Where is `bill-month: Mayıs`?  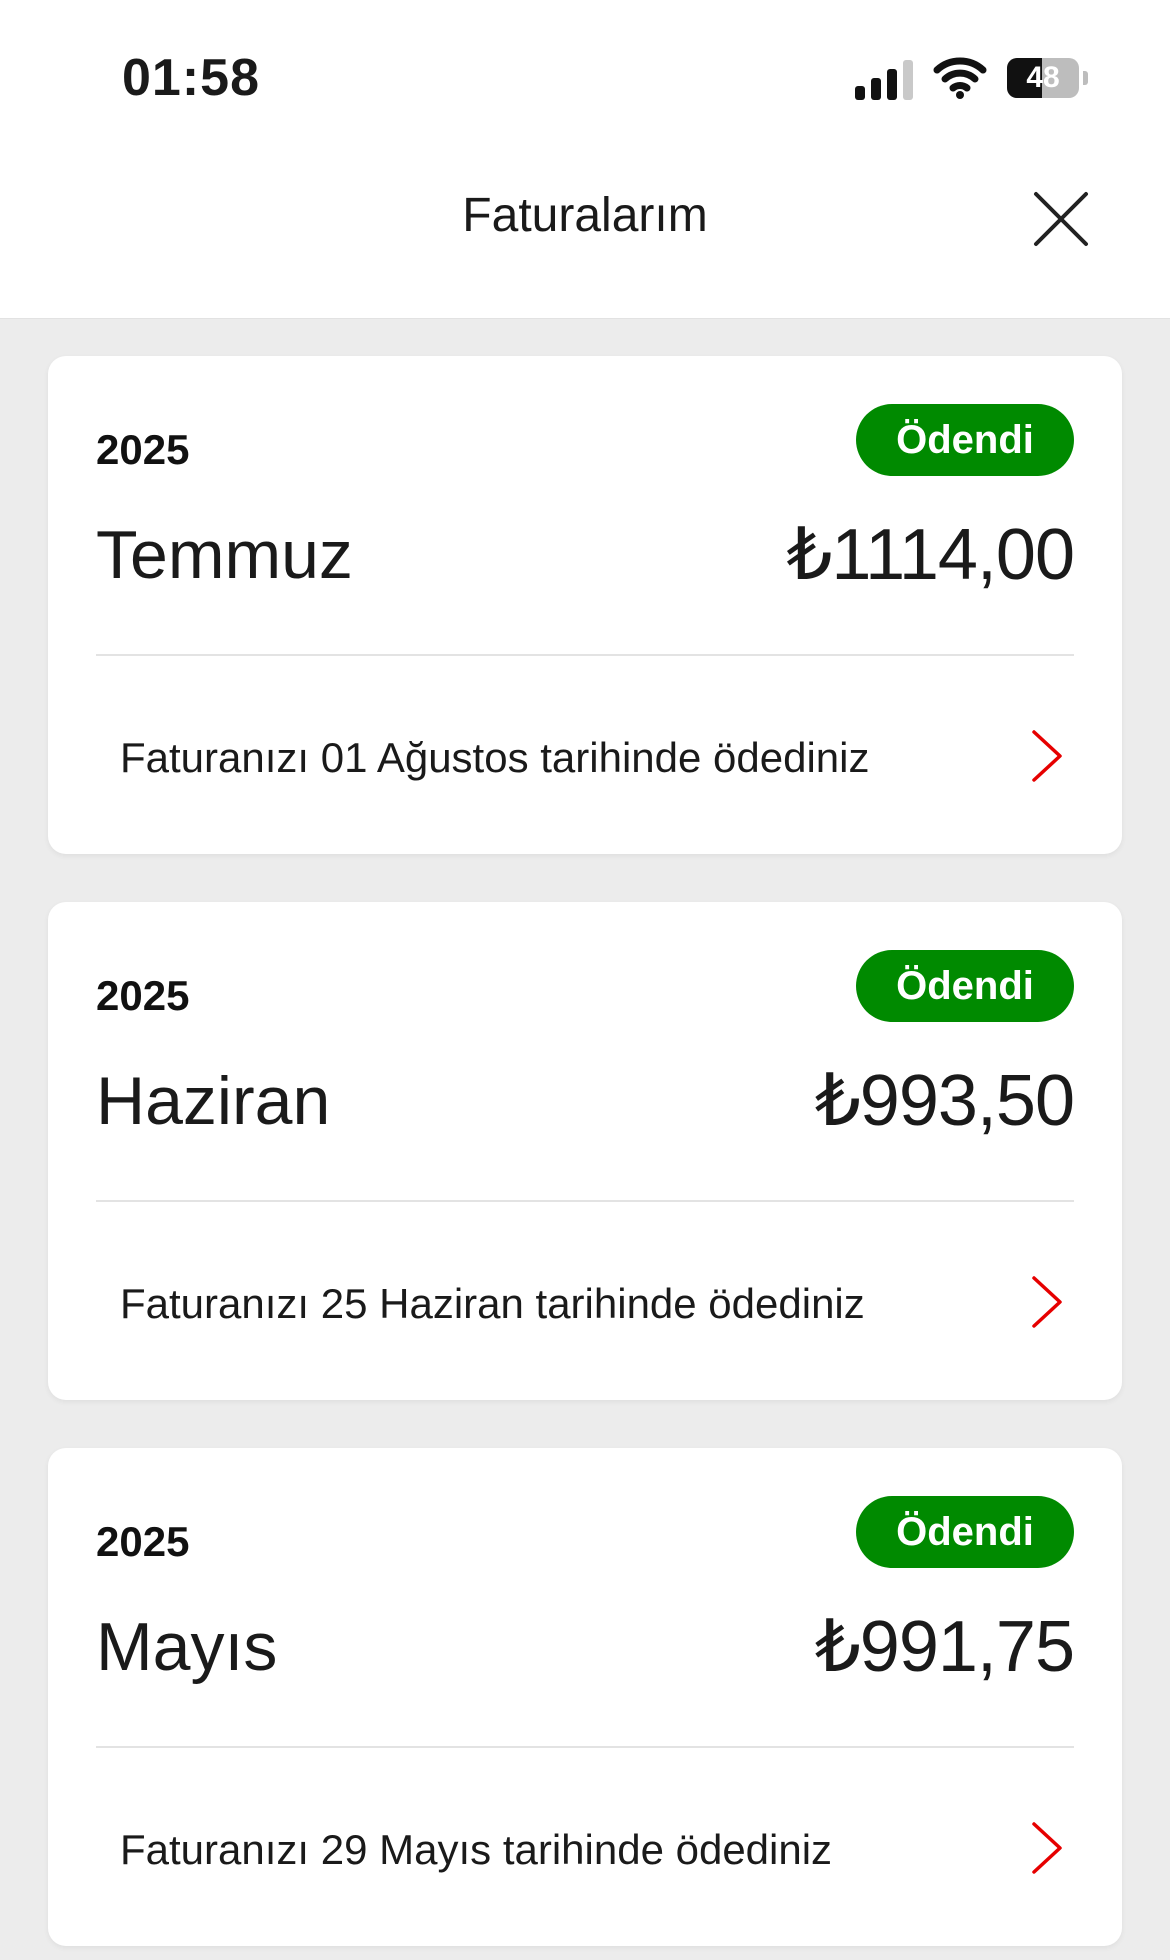 bill-month: Mayıs is located at coordinates (187, 1647).